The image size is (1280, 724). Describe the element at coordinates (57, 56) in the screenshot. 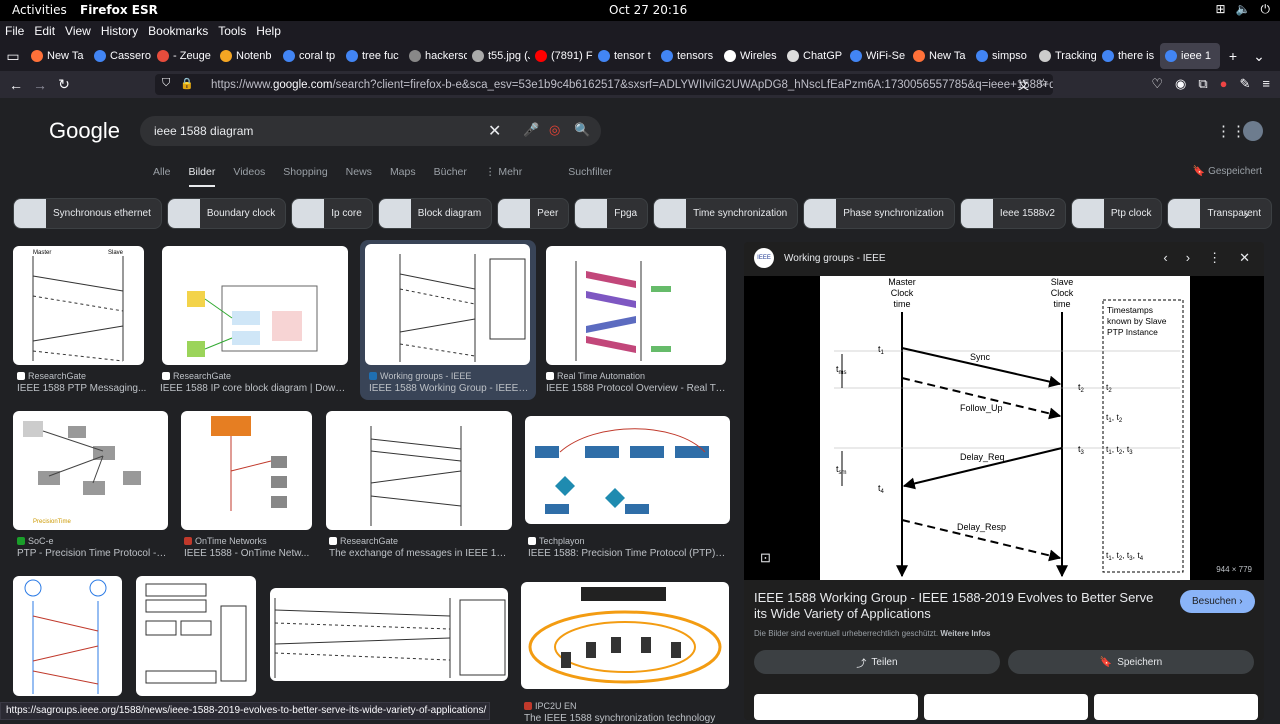

I see `tab-1: New Ta` at that location.